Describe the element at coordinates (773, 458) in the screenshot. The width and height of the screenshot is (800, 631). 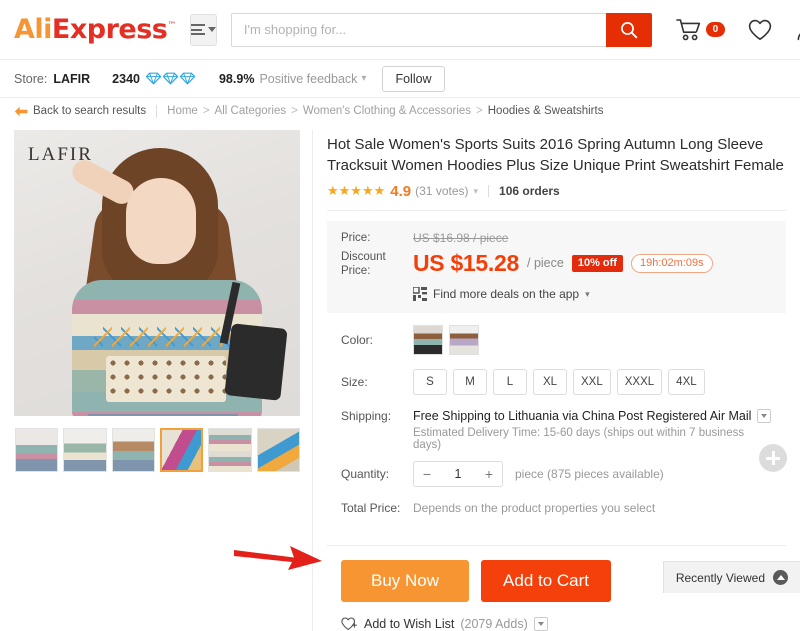
I see `expand-panel-button` at that location.